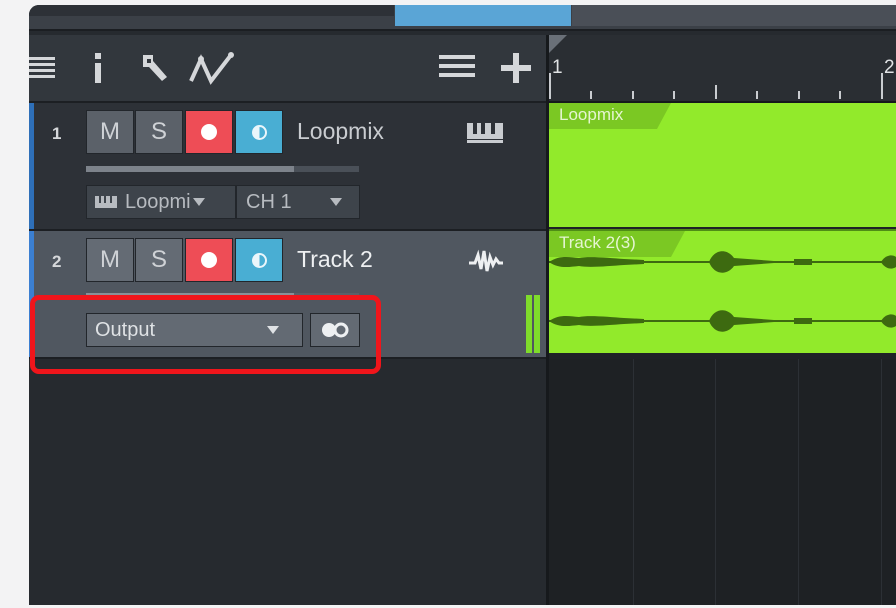  What do you see at coordinates (516, 68) in the screenshot?
I see `add-track-icon` at bounding box center [516, 68].